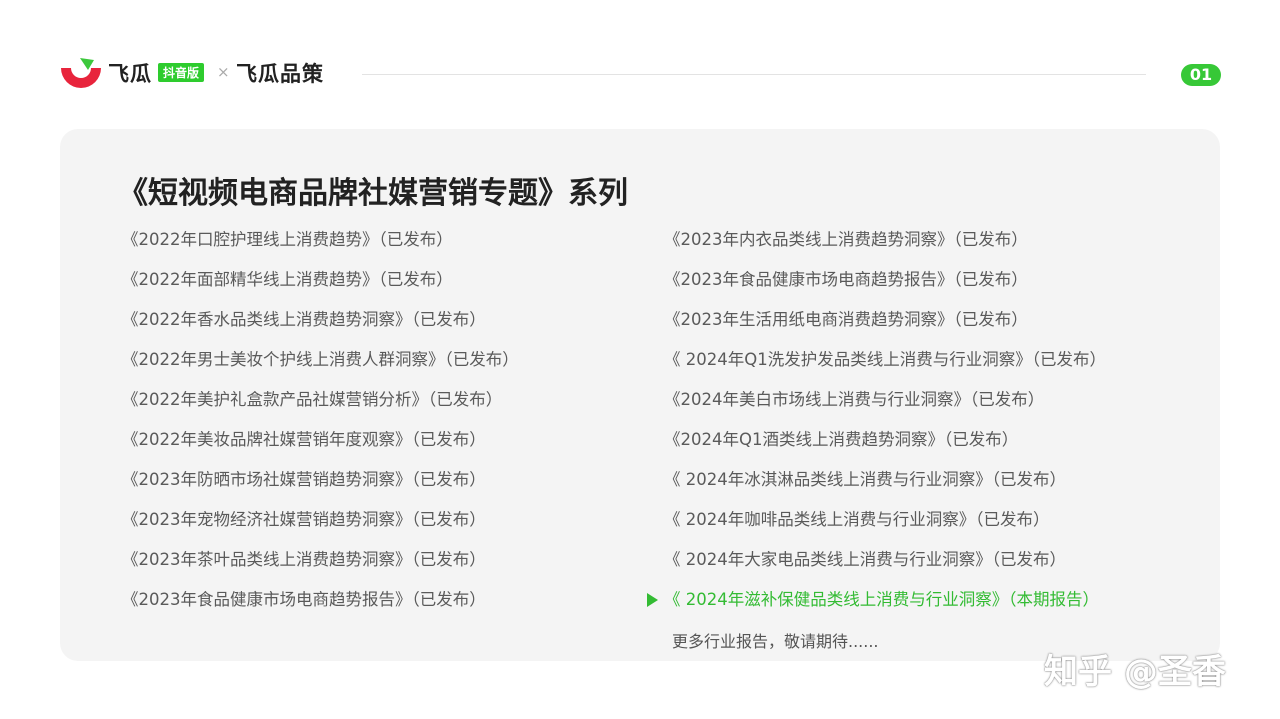  I want to click on current-report-label: 《 2024年滋补保健品类线上消费与行业洞察》（本期报告）, so click(881, 599).